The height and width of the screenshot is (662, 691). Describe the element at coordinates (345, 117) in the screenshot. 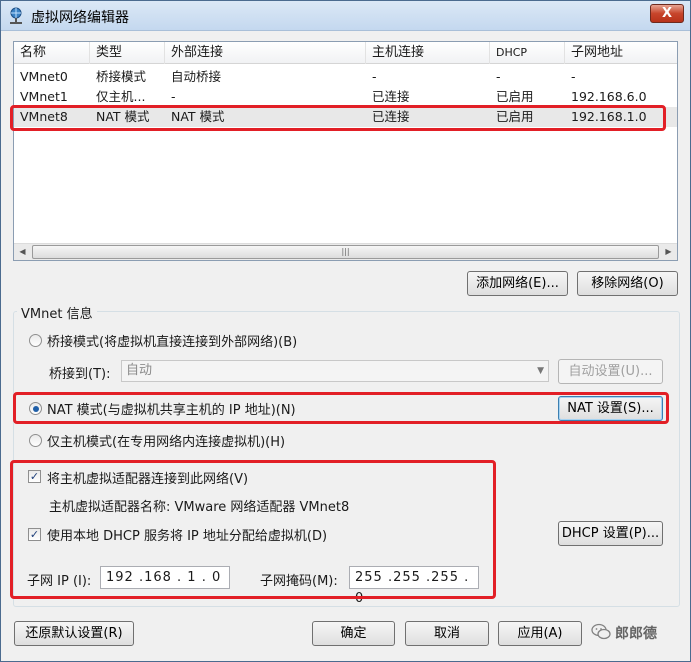

I see `table-row-vmnet8: VMnet8 NAT 模式 NAT 模式 已连接 已启用 192.168.1.0` at that location.